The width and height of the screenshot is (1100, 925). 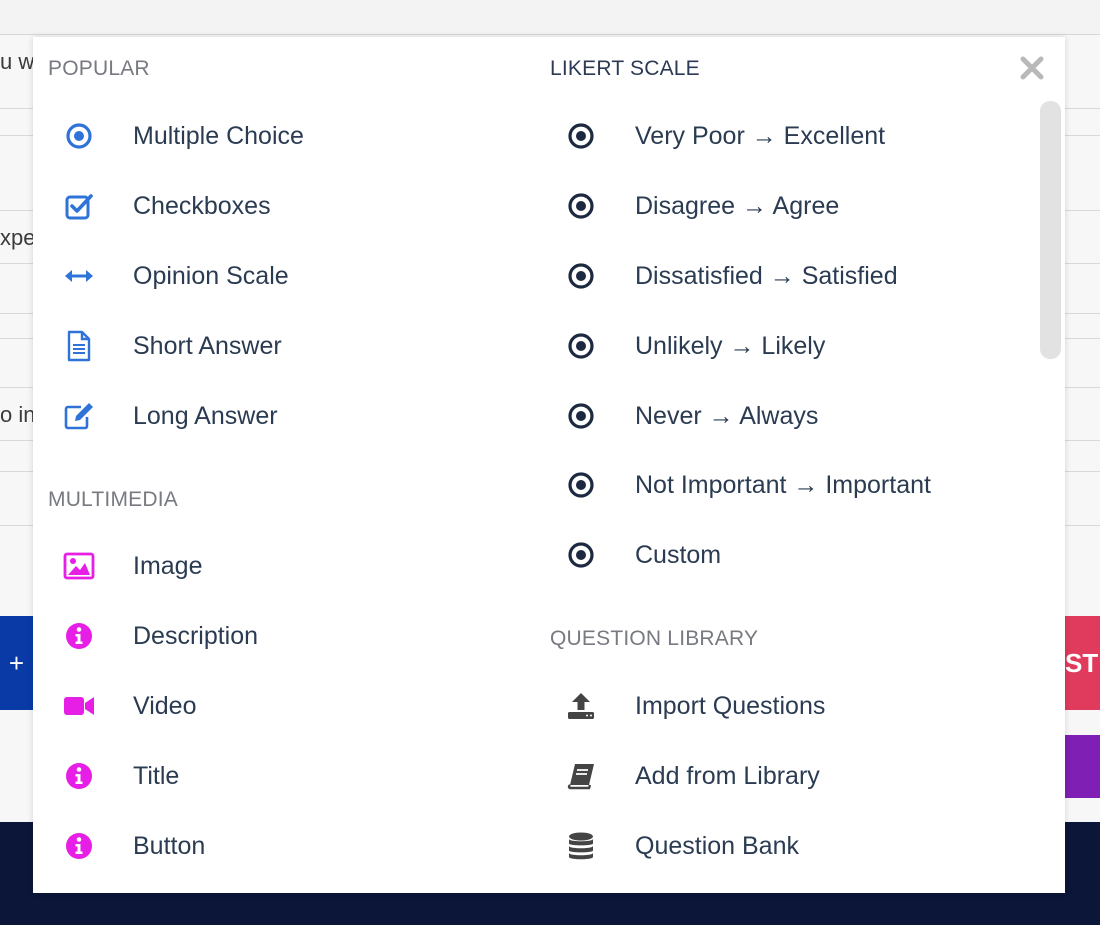 I want to click on section-title-multimedia: MULTIMEDIA, so click(x=113, y=499).